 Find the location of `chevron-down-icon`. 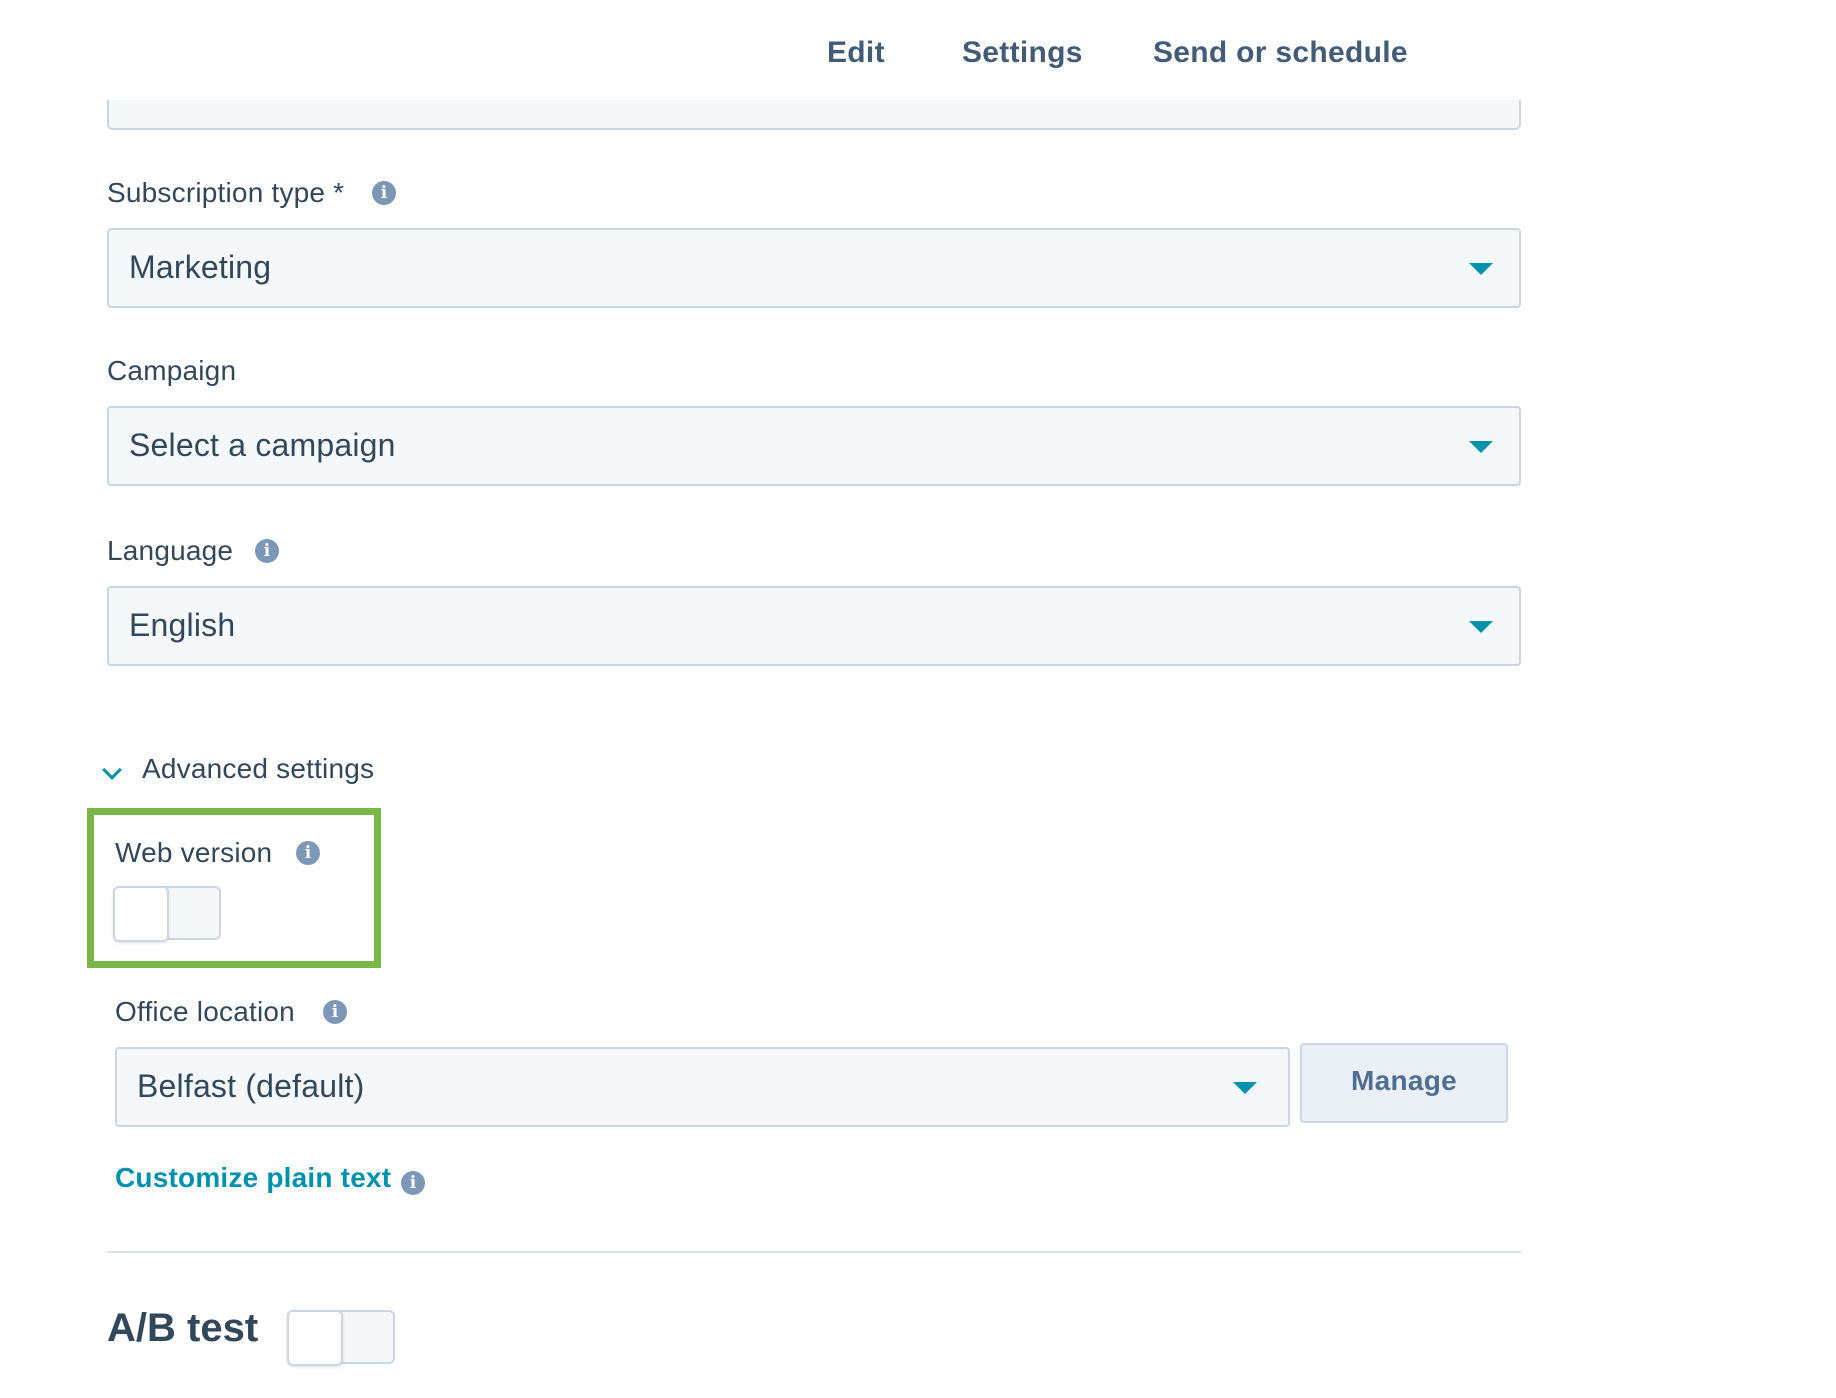

chevron-down-icon is located at coordinates (112, 770).